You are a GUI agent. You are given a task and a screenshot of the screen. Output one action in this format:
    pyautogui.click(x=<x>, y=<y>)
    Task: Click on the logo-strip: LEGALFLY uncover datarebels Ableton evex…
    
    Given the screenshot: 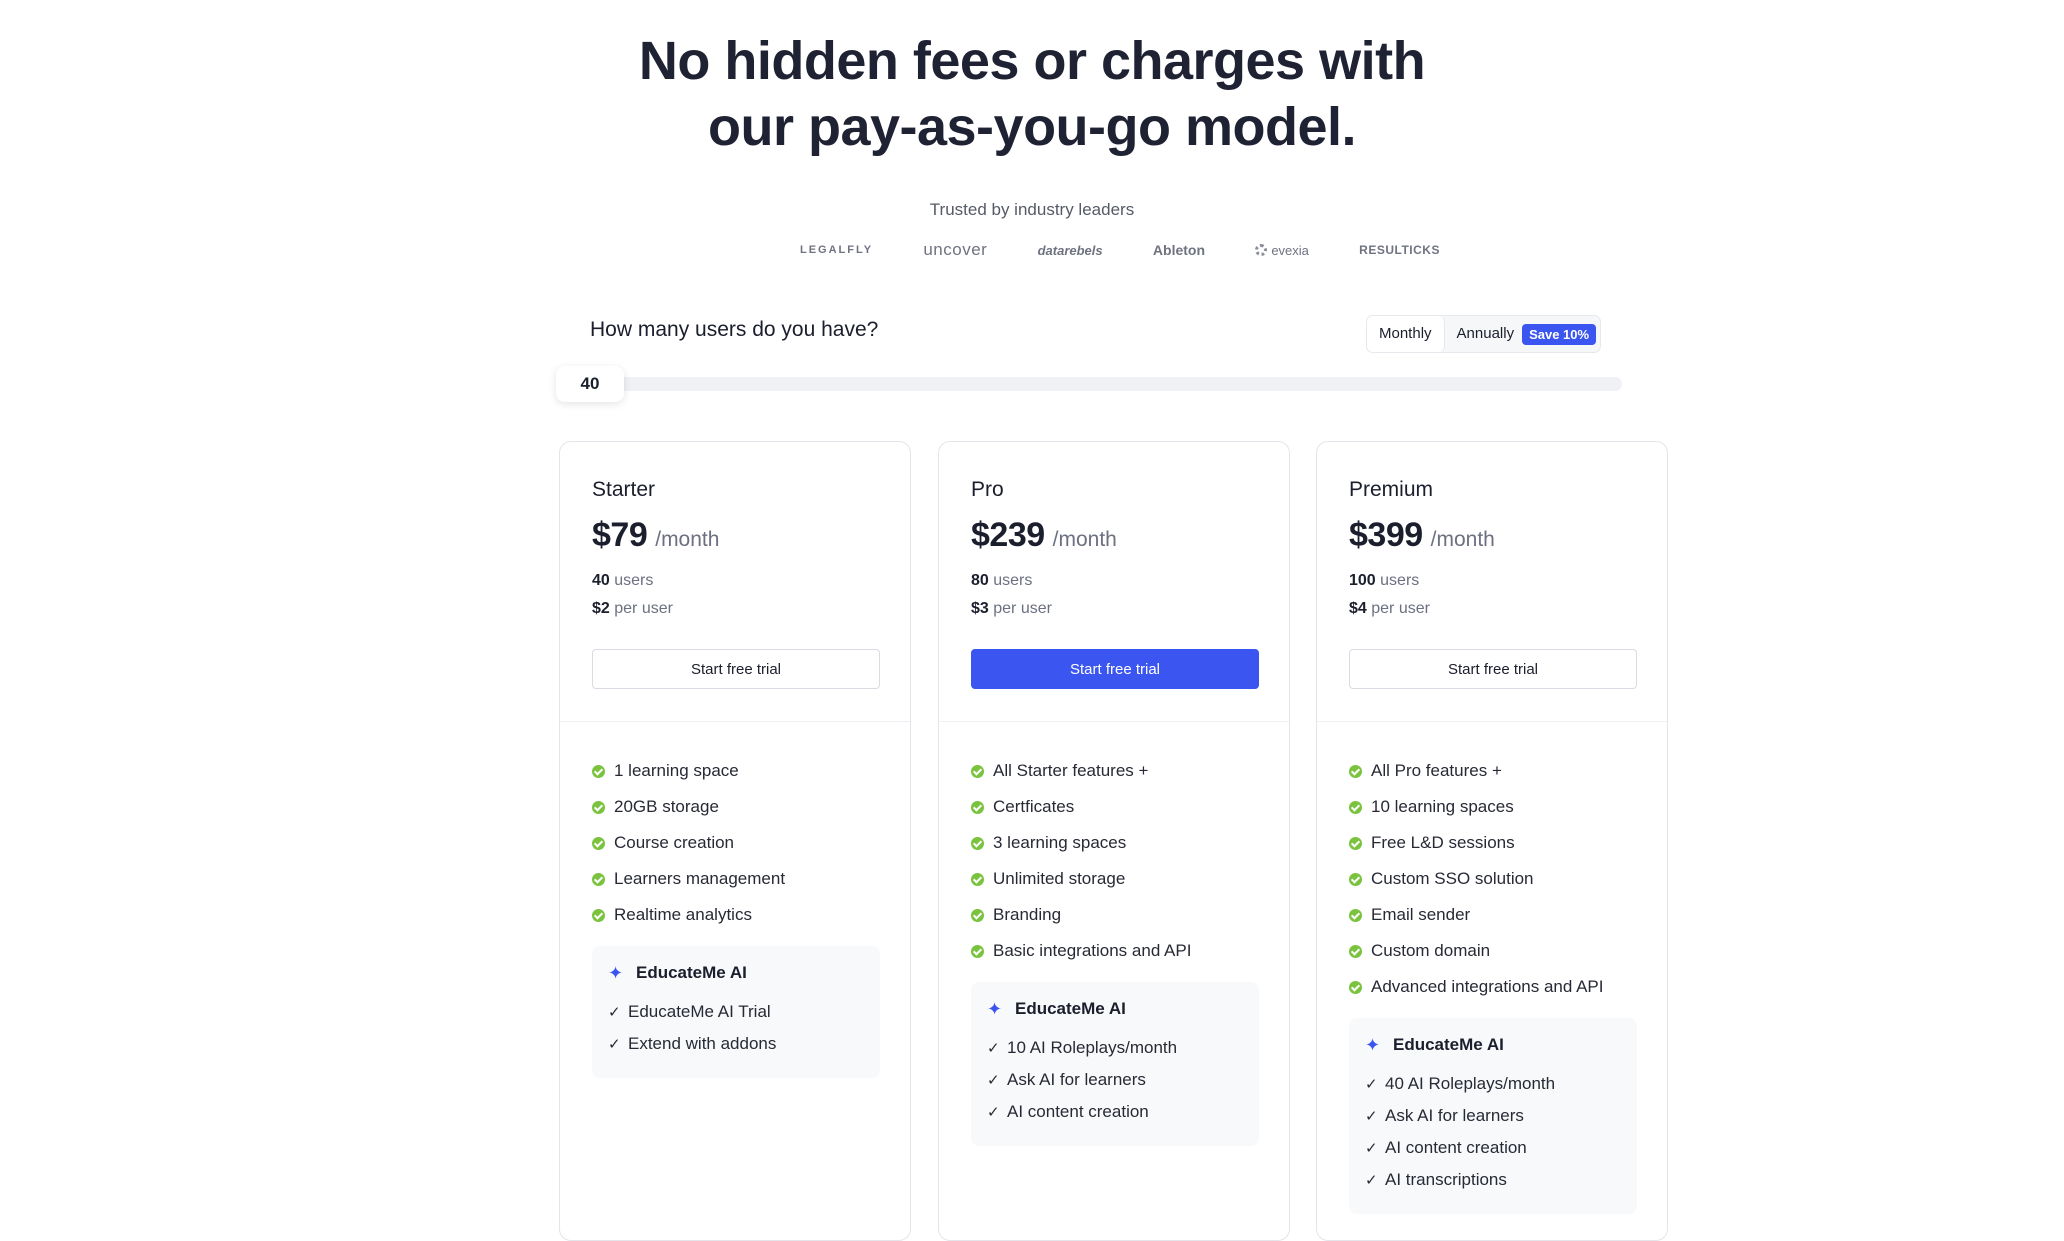 What is the action you would take?
    pyautogui.click(x=1120, y=250)
    